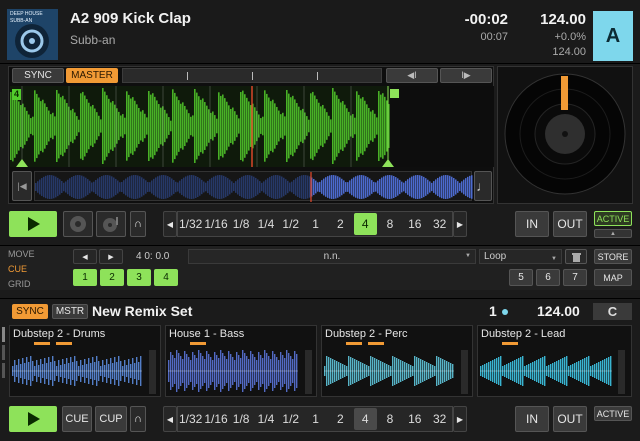 This screenshot has height=441, width=640. I want to click on deck-c-loop-out-button: OUT, so click(570, 419).